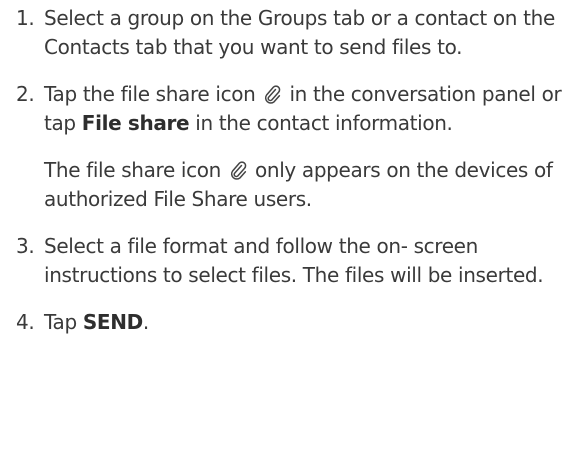 The height and width of the screenshot is (467, 579). What do you see at coordinates (145, 322) in the screenshot?
I see `step-text: .` at bounding box center [145, 322].